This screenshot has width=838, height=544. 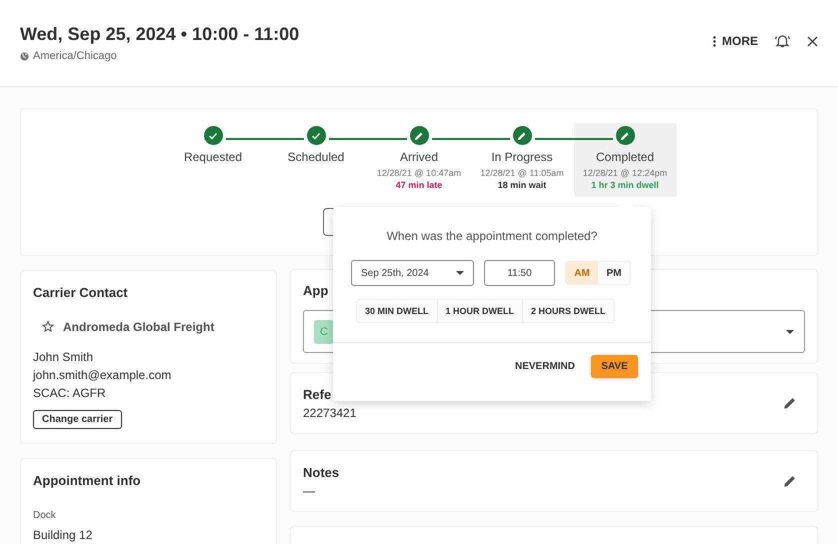 What do you see at coordinates (321, 472) in the screenshot?
I see `card-title: Notes` at bounding box center [321, 472].